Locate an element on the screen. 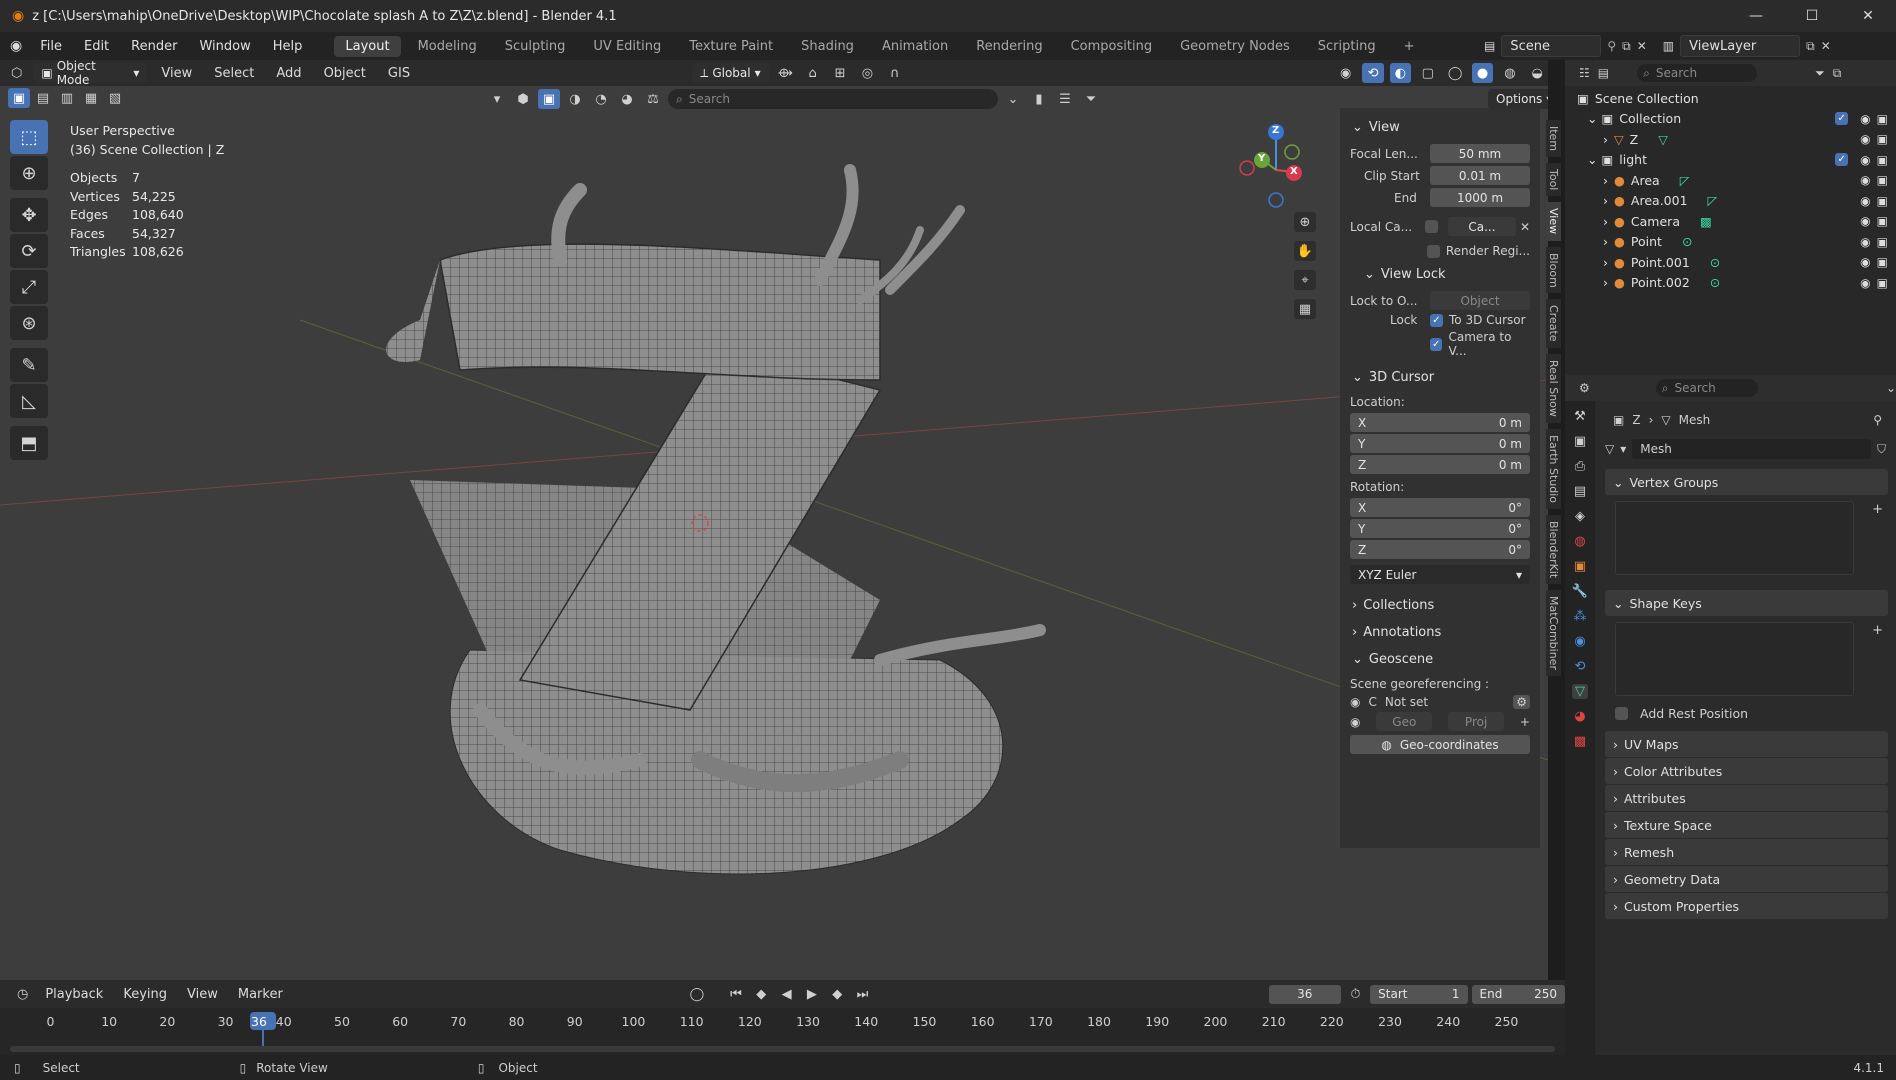  curve-filter-icon: ◑ is located at coordinates (575, 99).